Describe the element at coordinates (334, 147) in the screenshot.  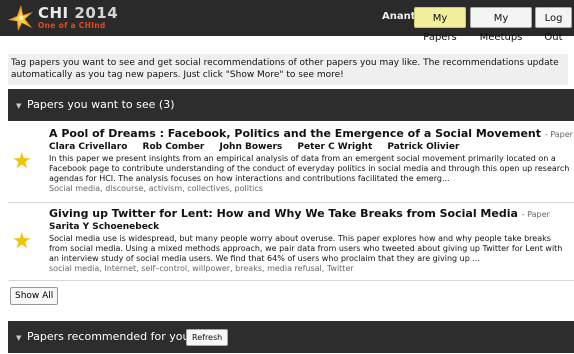
I see `author: Peter C Wright` at that location.